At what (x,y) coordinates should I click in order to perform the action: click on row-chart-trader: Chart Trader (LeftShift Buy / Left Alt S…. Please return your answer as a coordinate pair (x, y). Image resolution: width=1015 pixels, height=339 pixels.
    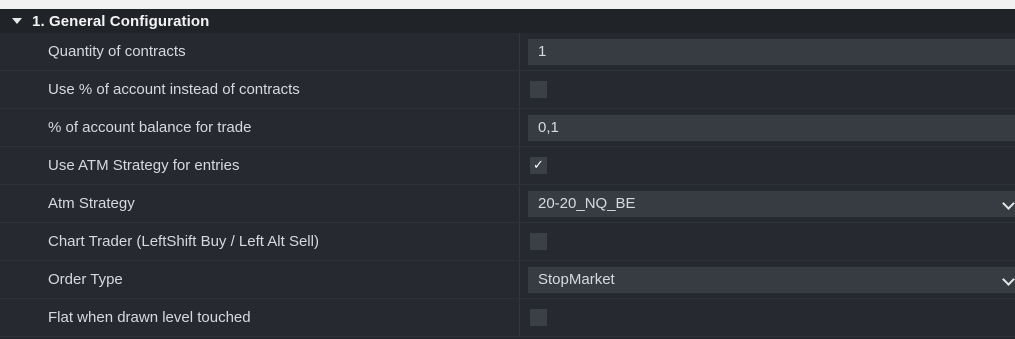
    Looking at the image, I should click on (507, 242).